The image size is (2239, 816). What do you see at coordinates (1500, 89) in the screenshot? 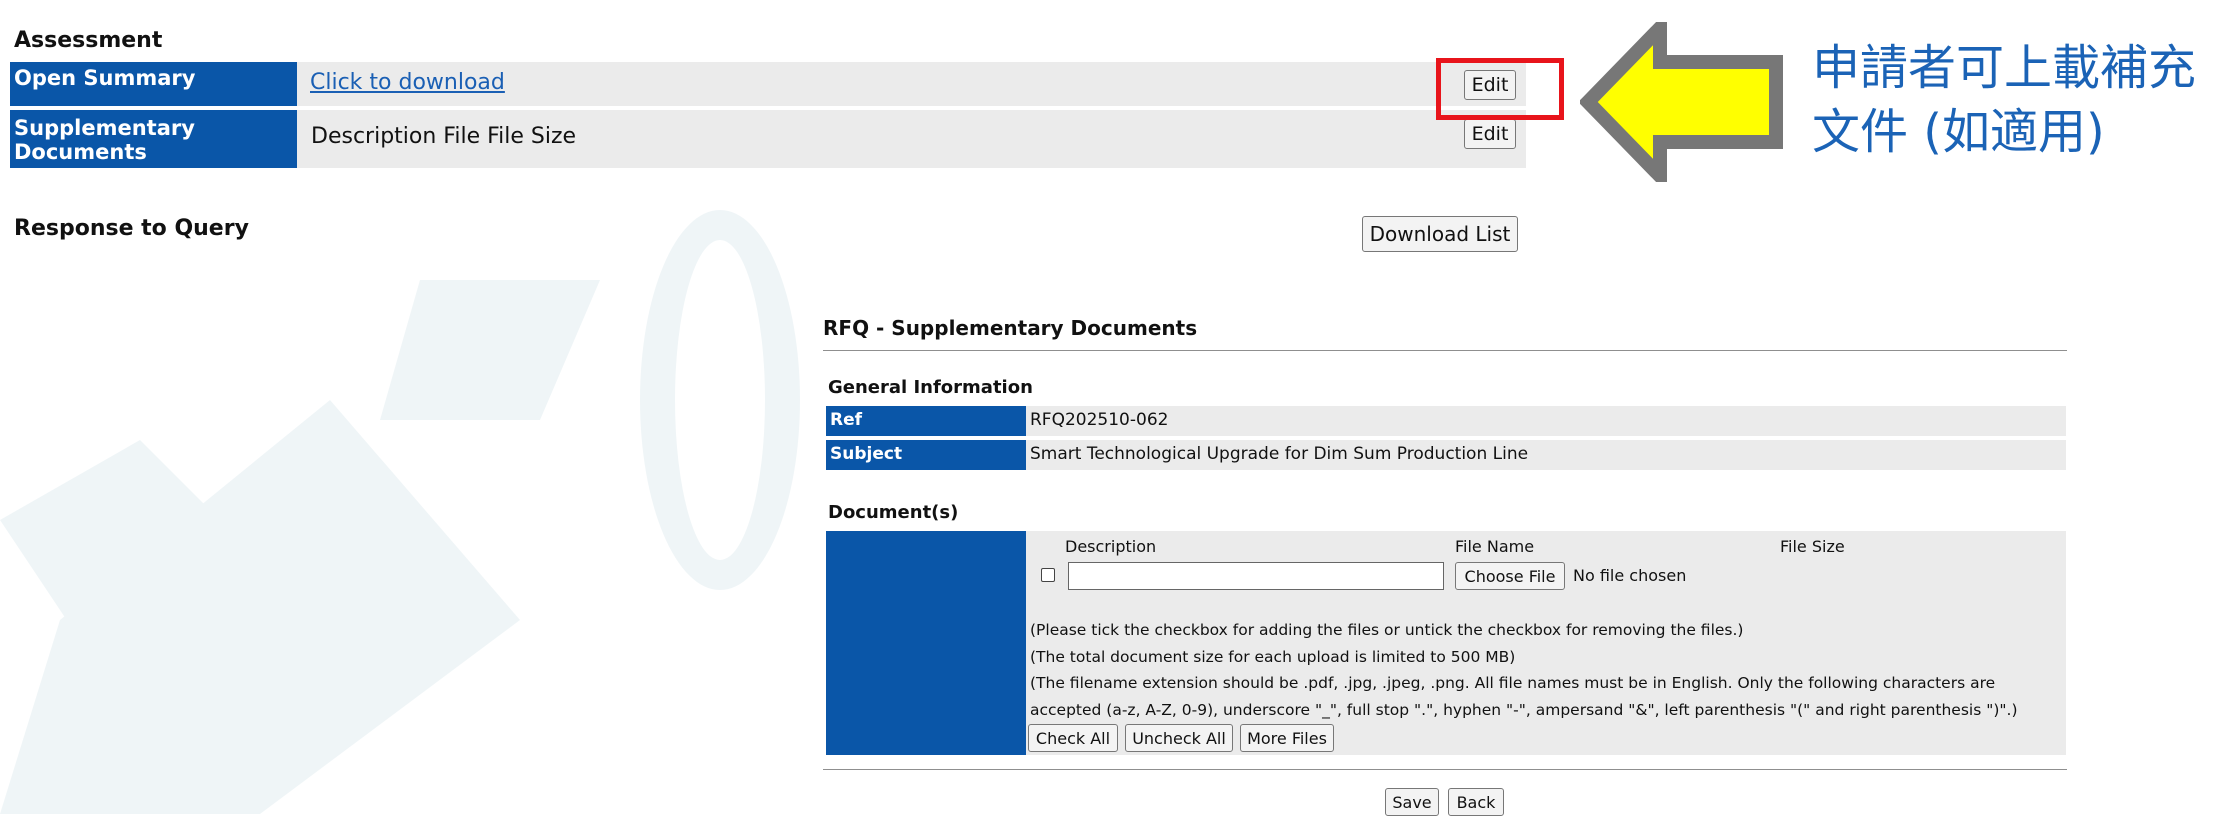
I see `edit-highlight-box` at bounding box center [1500, 89].